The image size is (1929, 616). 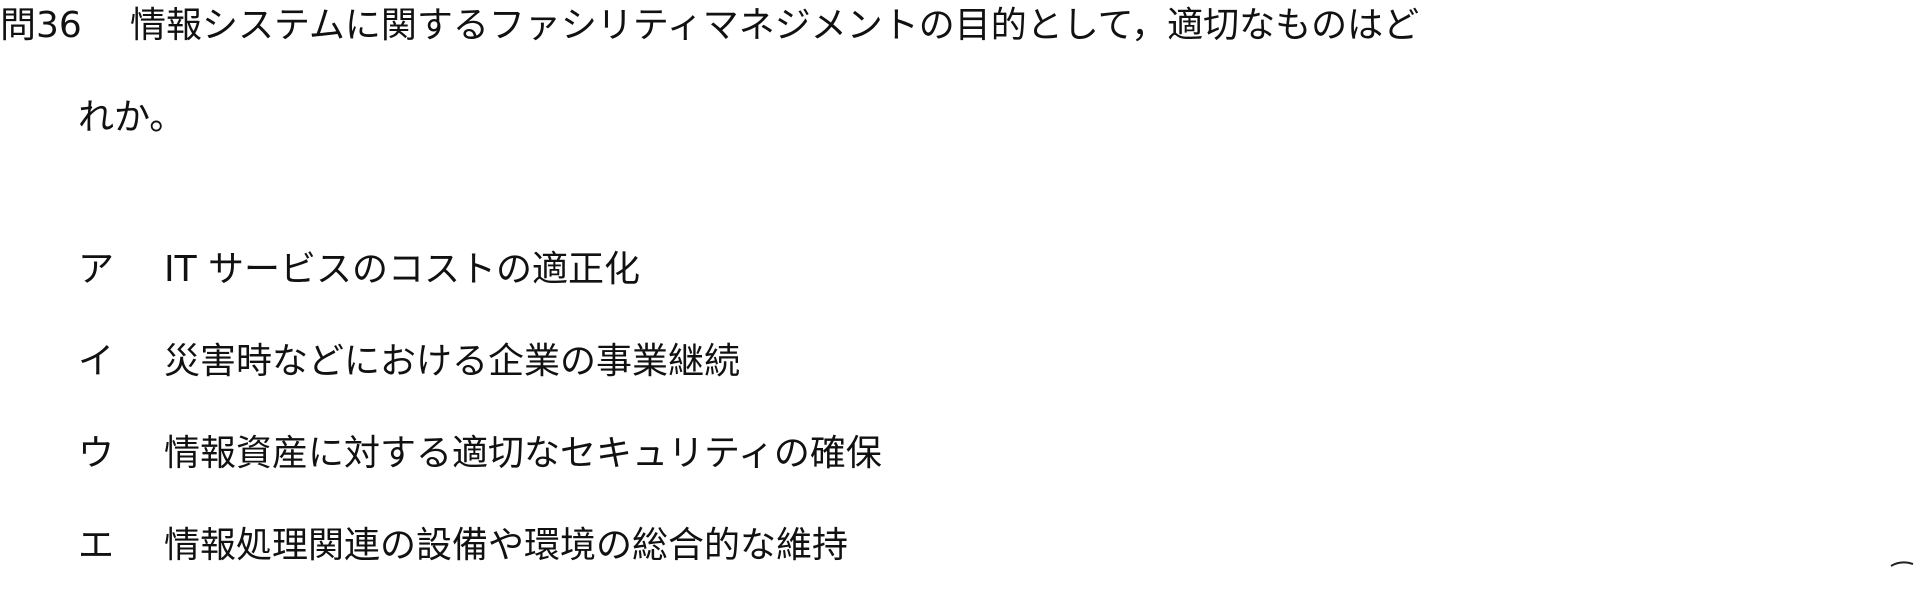 I want to click on choice-mark: ア, so click(x=96, y=269).